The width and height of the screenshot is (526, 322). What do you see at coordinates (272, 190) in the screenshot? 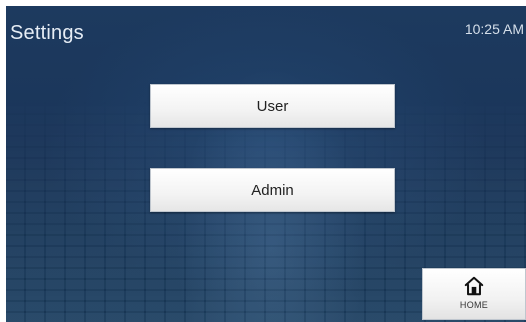
I see `admin-button: Admin` at bounding box center [272, 190].